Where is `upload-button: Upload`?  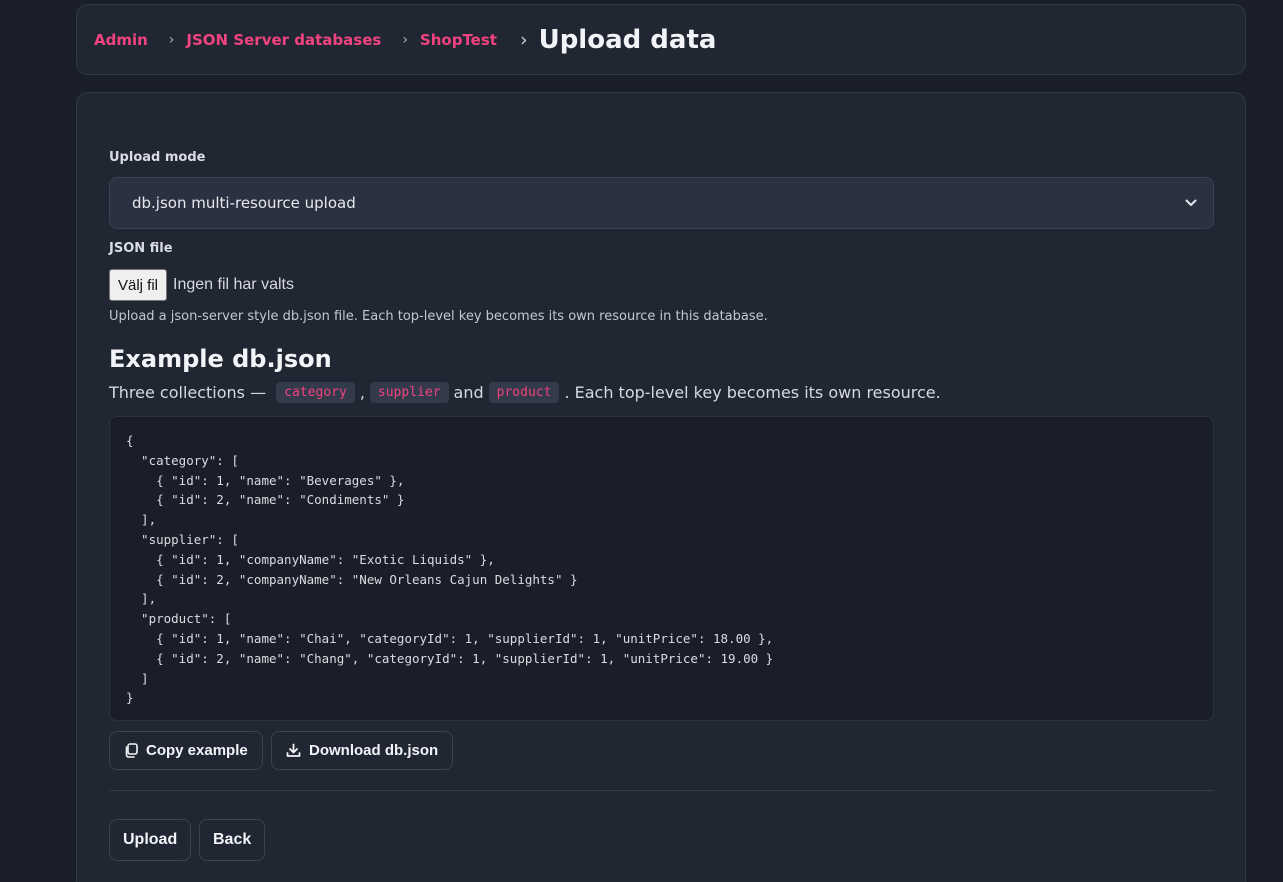
upload-button: Upload is located at coordinates (150, 840).